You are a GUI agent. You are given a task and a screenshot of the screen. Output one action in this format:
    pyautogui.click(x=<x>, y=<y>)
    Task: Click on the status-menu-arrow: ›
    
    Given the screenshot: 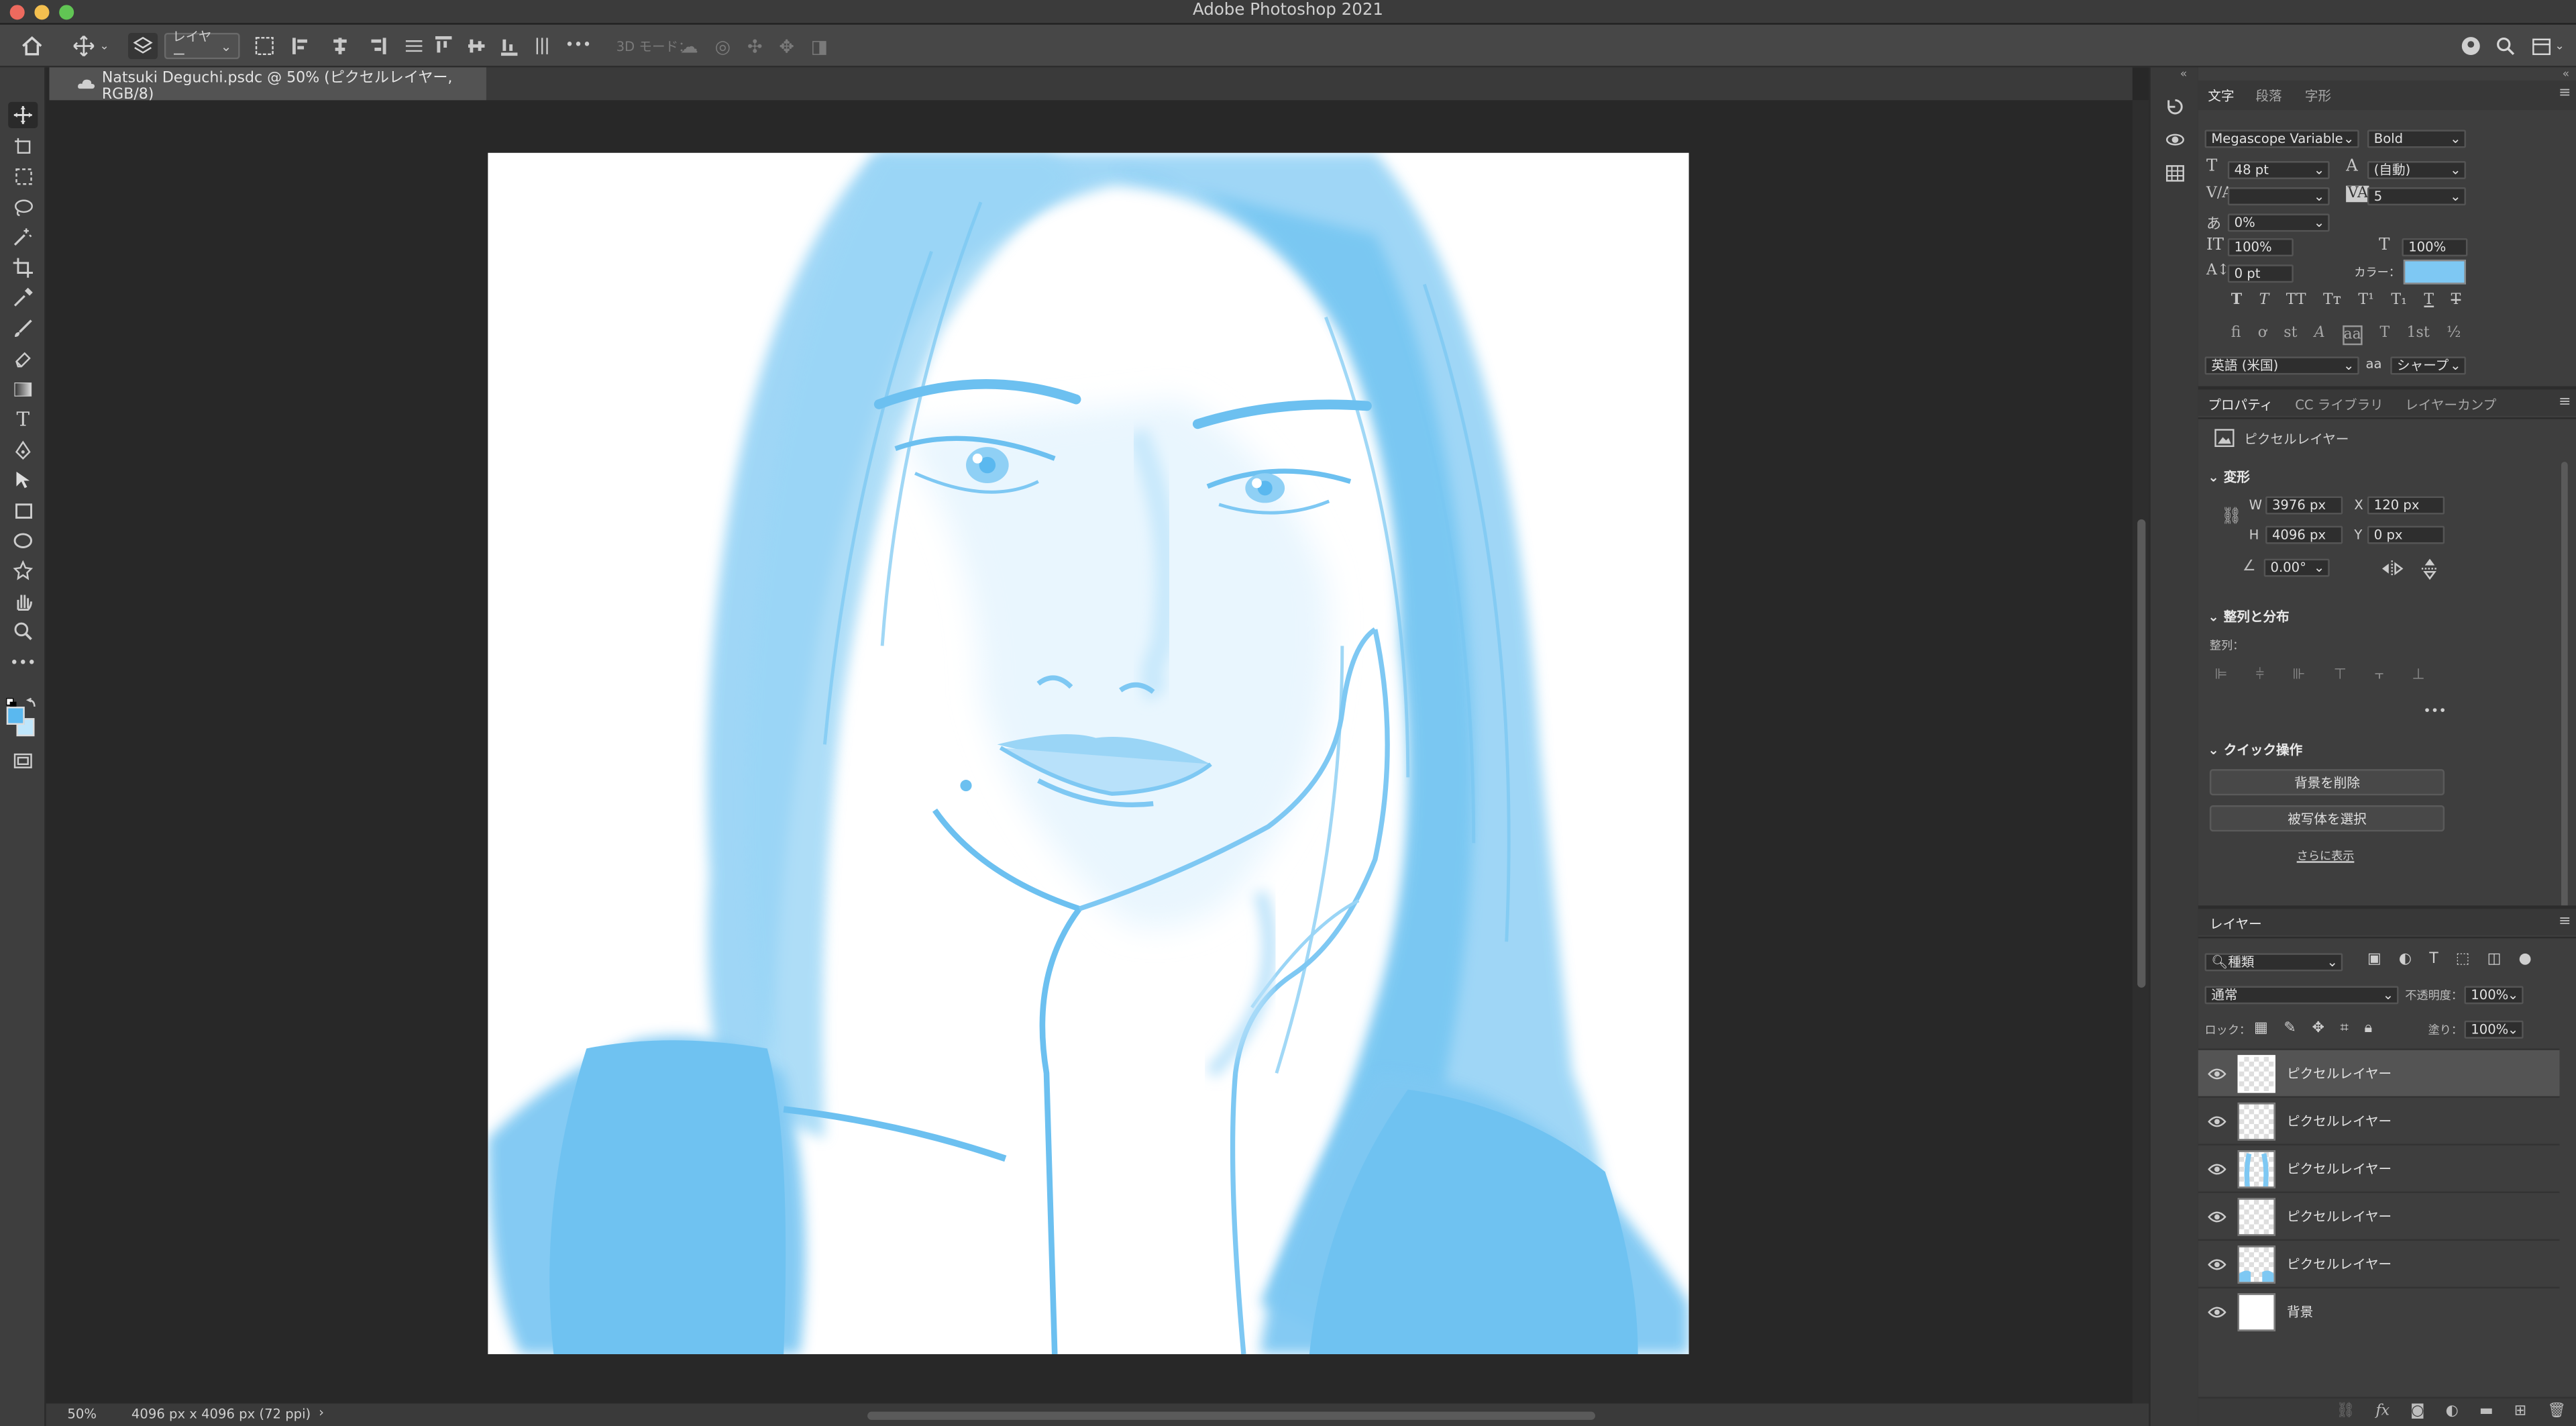 What is the action you would take?
    pyautogui.click(x=321, y=1412)
    